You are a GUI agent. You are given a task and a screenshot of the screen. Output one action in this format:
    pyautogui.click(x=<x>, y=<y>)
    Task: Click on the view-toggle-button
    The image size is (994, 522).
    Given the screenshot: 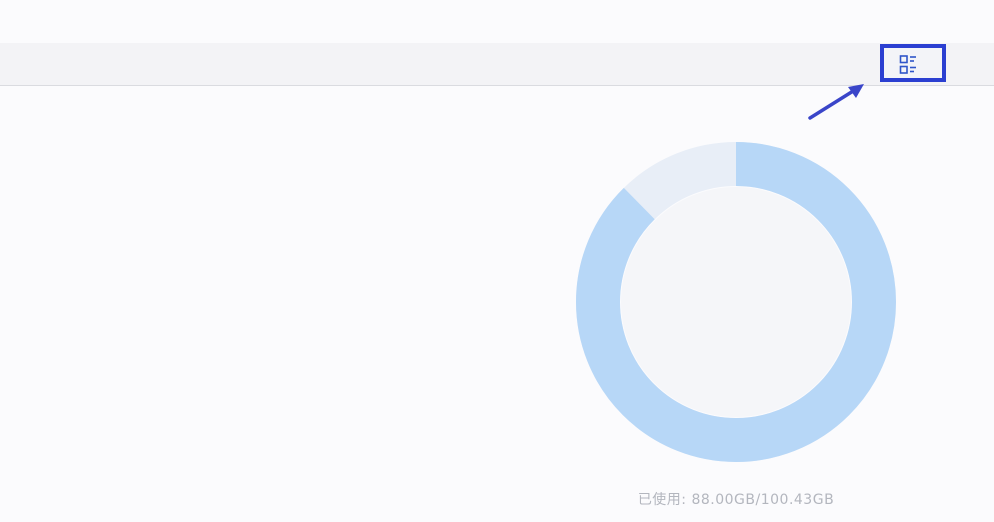 What is the action you would take?
    pyautogui.click(x=913, y=63)
    